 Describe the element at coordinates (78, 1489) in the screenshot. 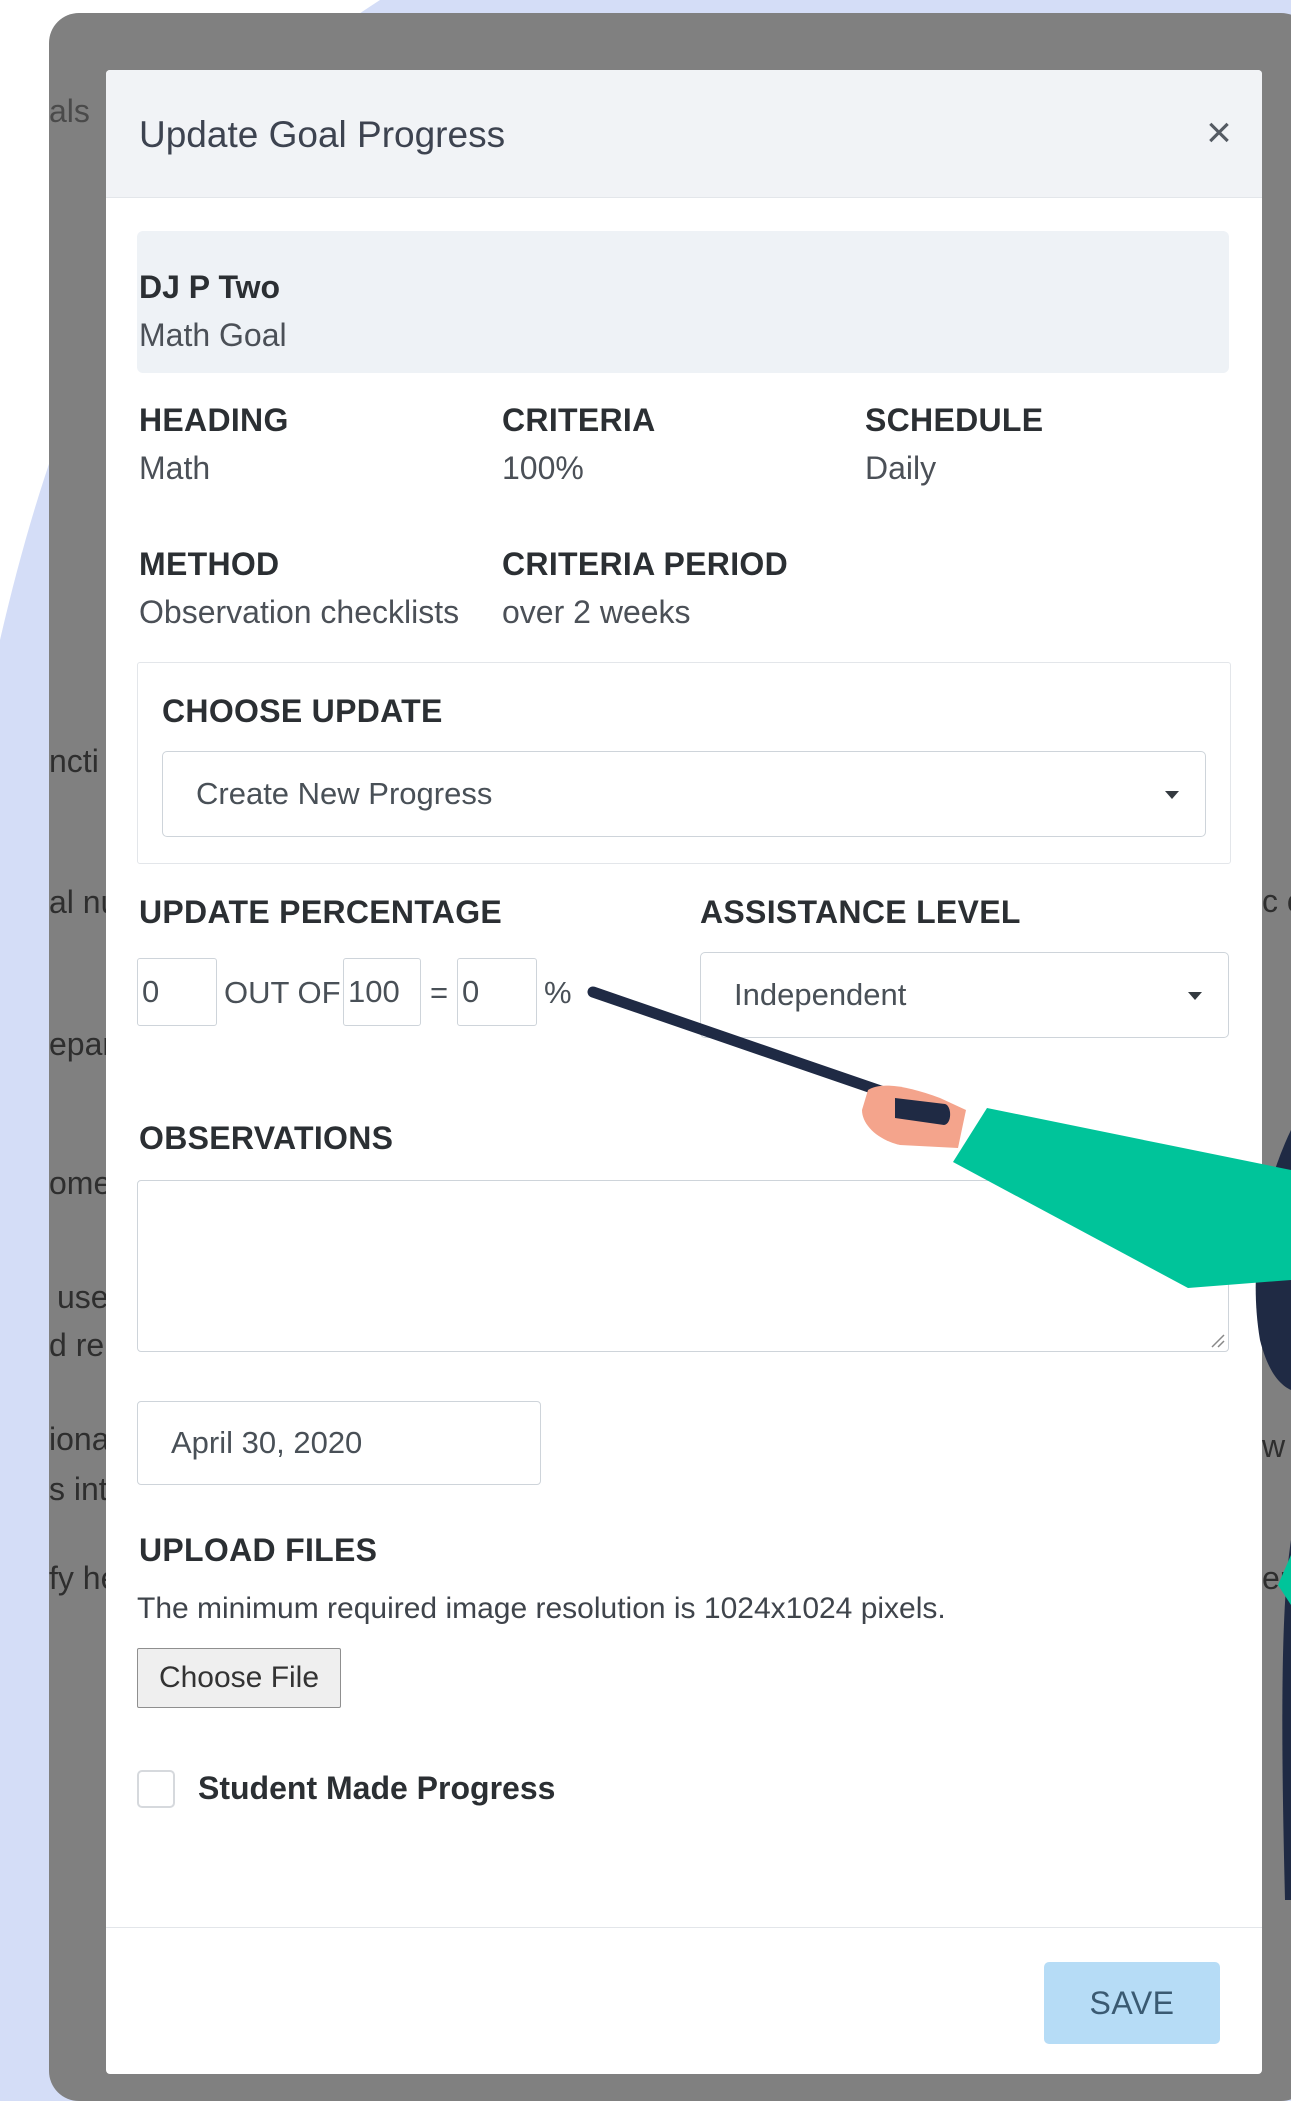

I see `background-text-fragment: s int` at that location.